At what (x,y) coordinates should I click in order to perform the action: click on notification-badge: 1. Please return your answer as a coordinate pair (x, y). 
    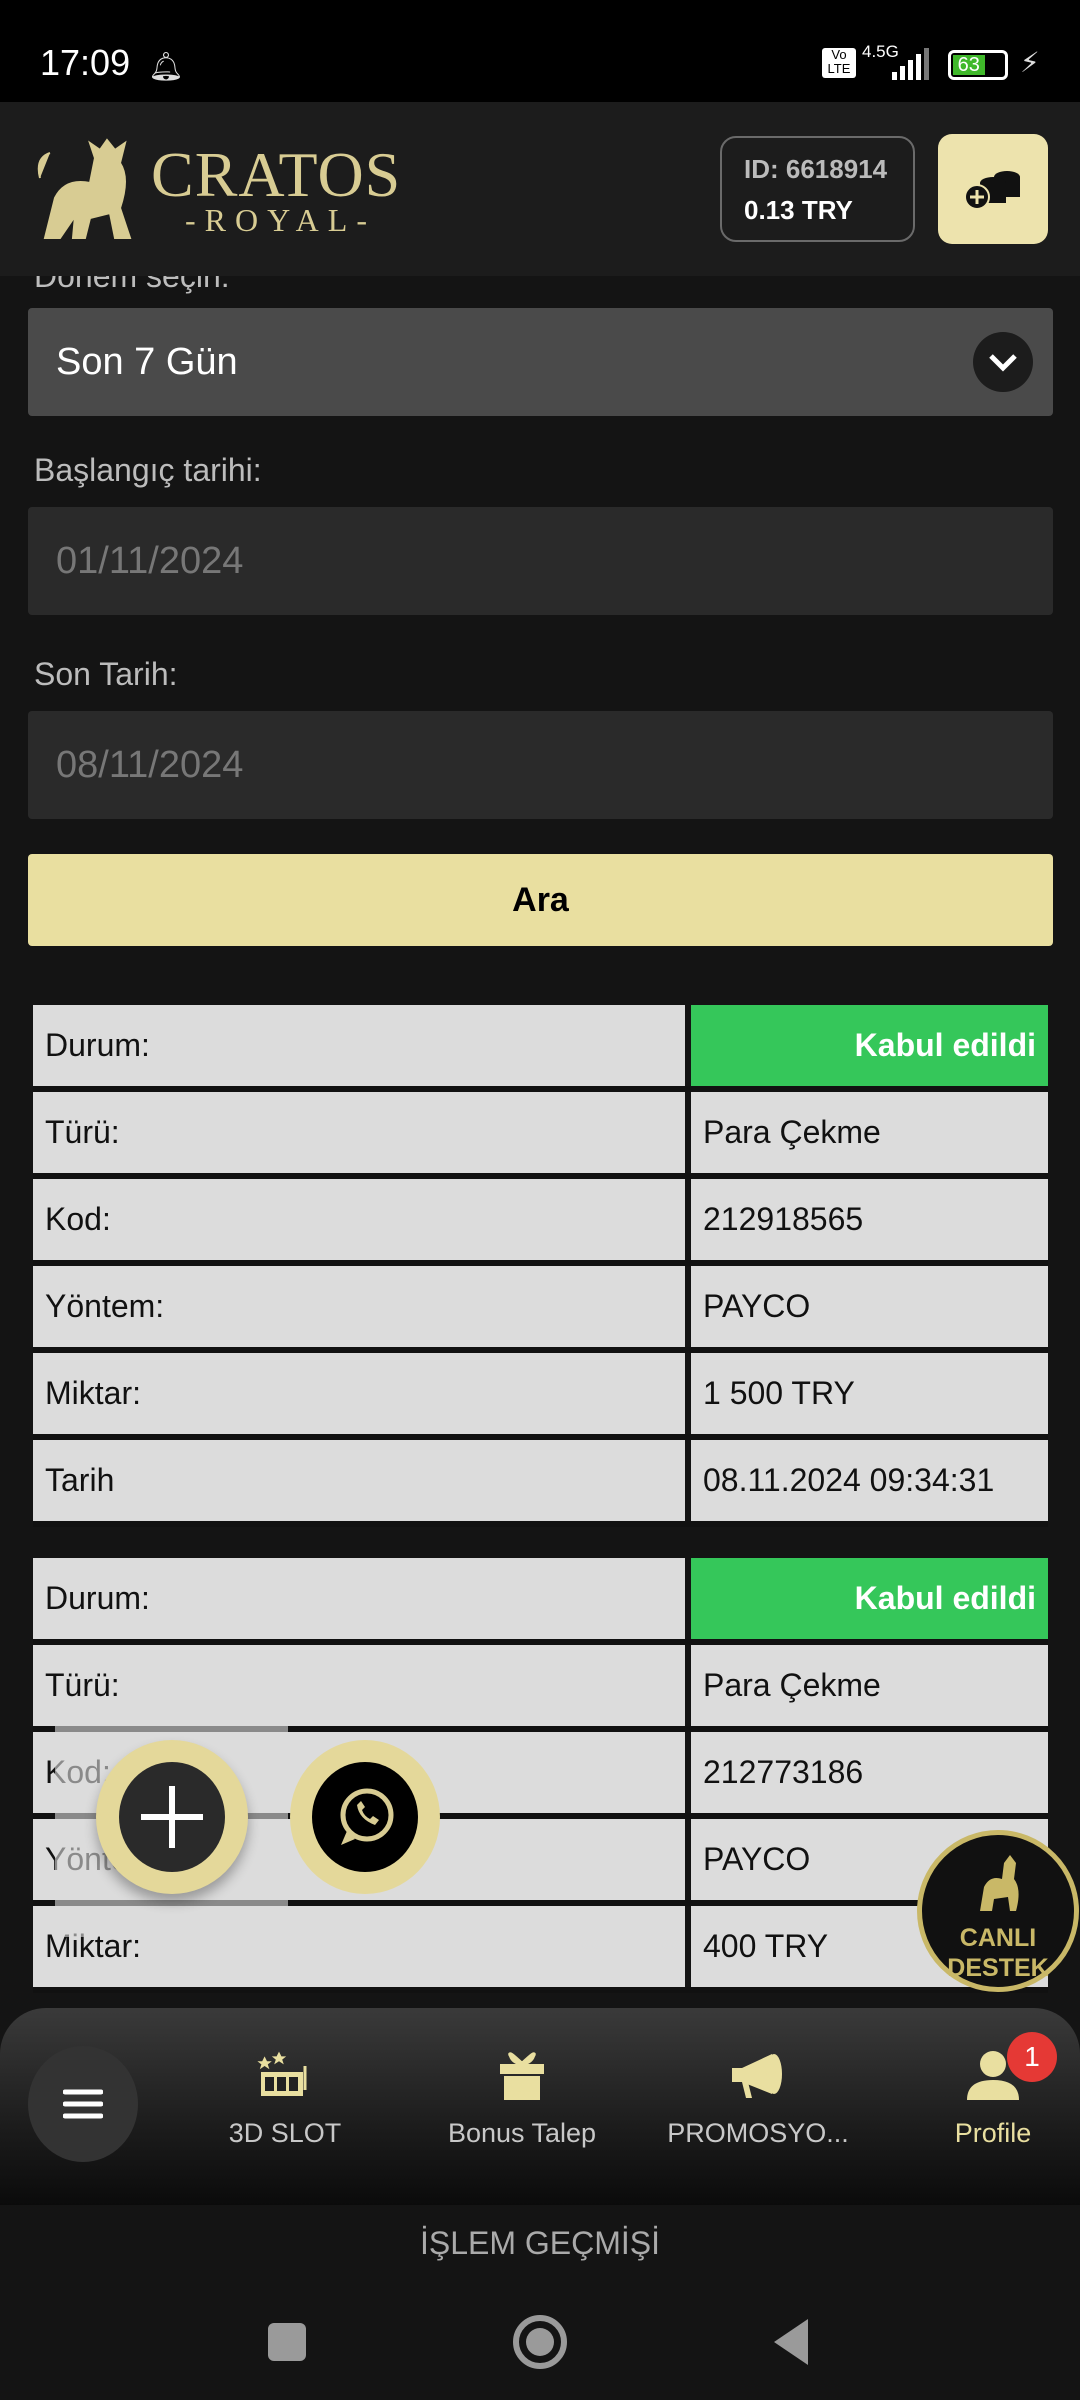
    Looking at the image, I should click on (1032, 2057).